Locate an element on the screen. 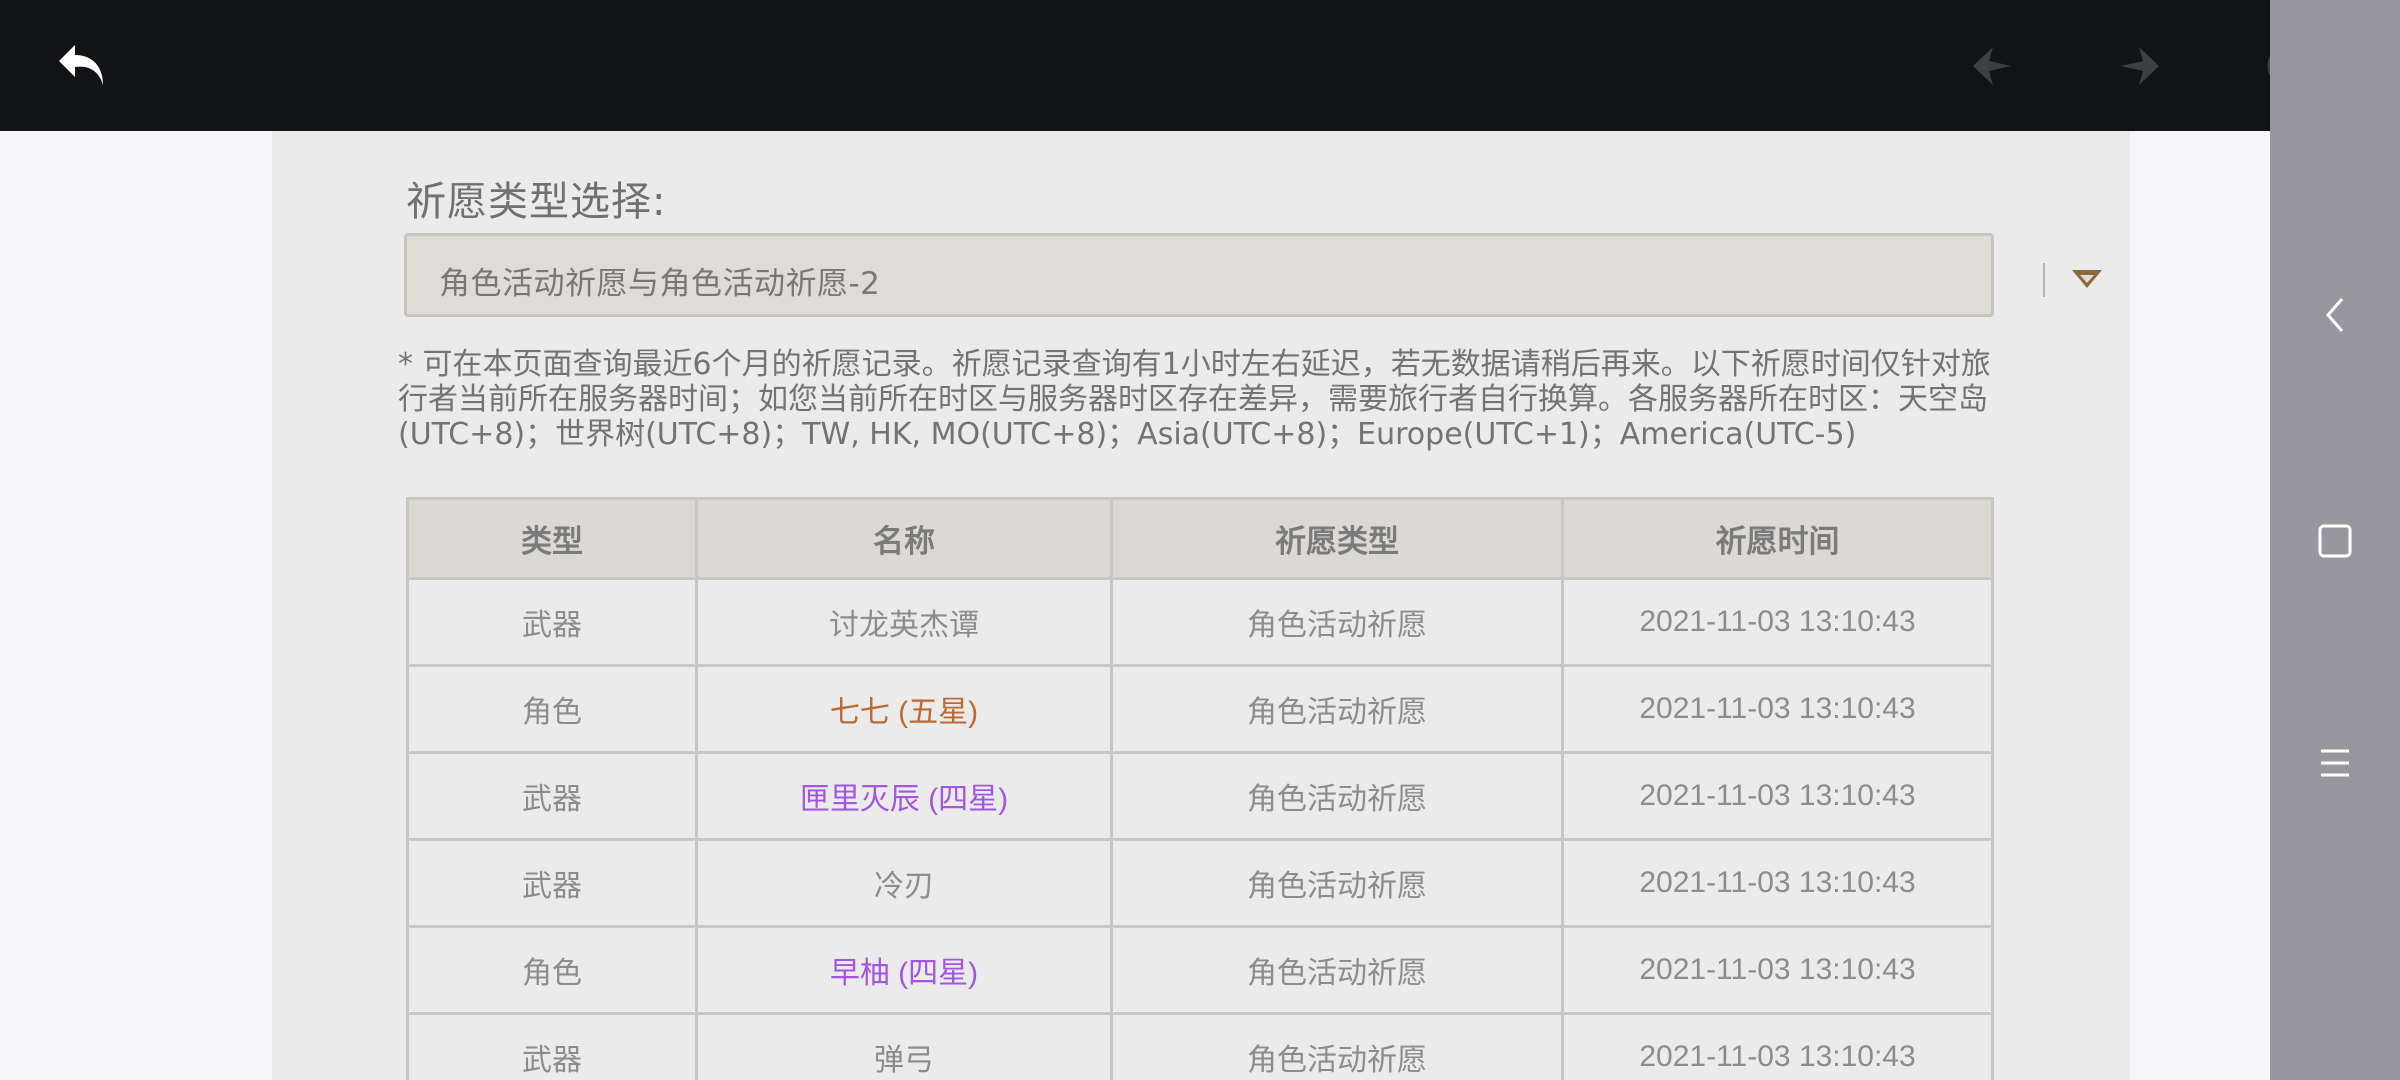 The image size is (2400, 1080). top-bar is located at coordinates (1154, 65).